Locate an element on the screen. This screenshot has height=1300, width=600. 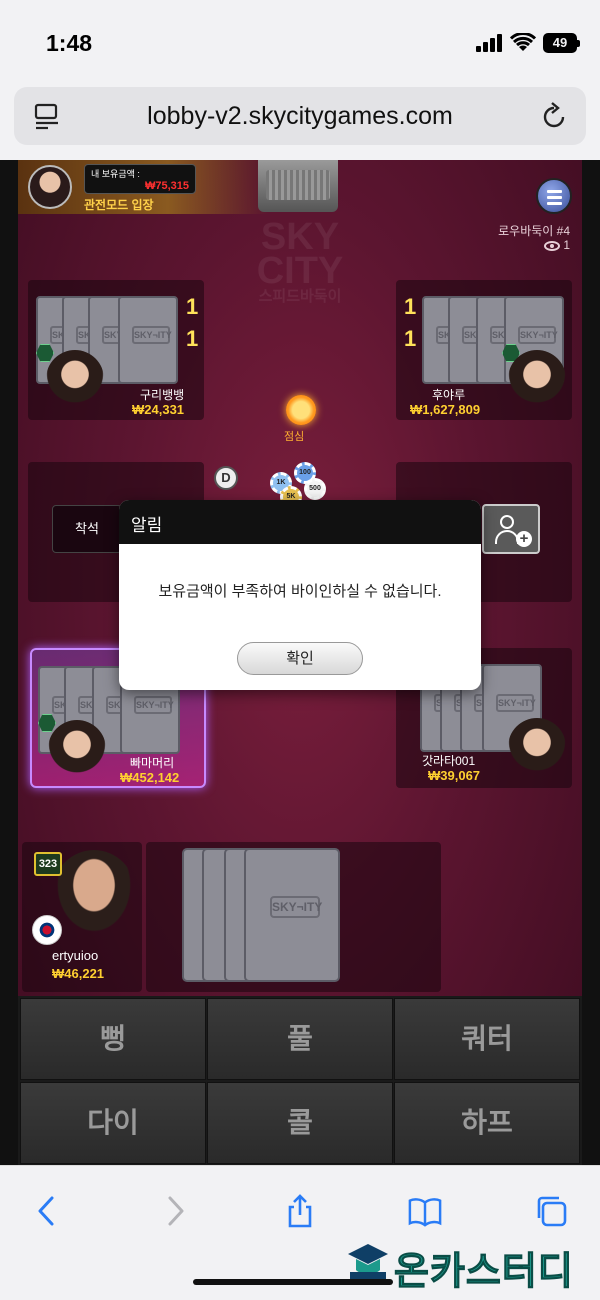
status-time: 1:48 is located at coordinates (69, 43).